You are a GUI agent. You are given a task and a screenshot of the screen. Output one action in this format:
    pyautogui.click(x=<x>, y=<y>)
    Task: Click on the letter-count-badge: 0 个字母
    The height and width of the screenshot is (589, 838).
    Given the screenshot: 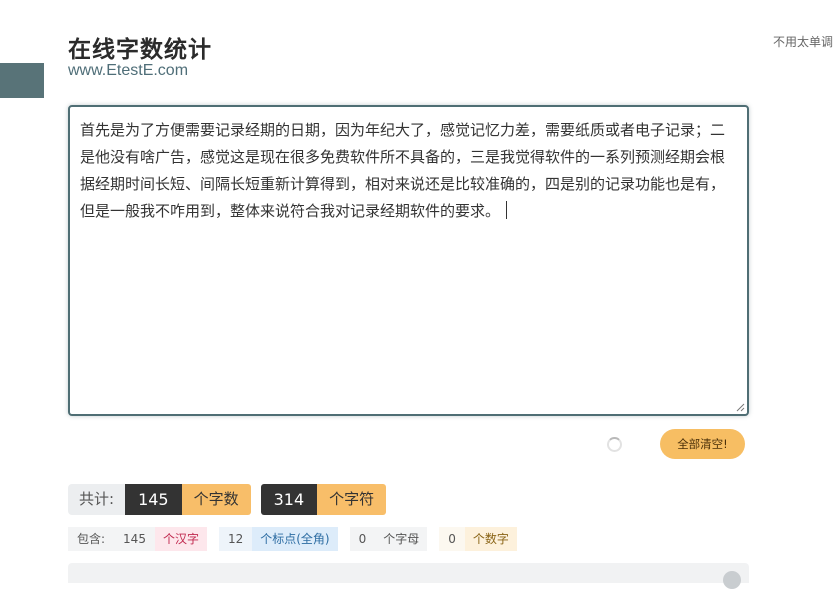 What is the action you would take?
    pyautogui.click(x=388, y=539)
    